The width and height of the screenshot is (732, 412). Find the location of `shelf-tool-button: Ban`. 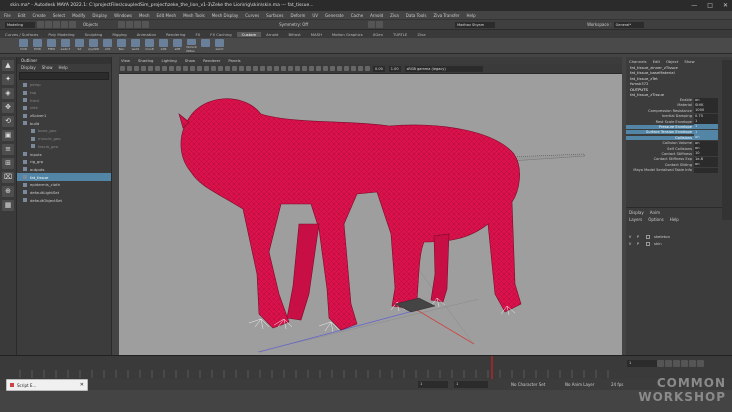

shelf-tool-button: Ban is located at coordinates (121, 45).